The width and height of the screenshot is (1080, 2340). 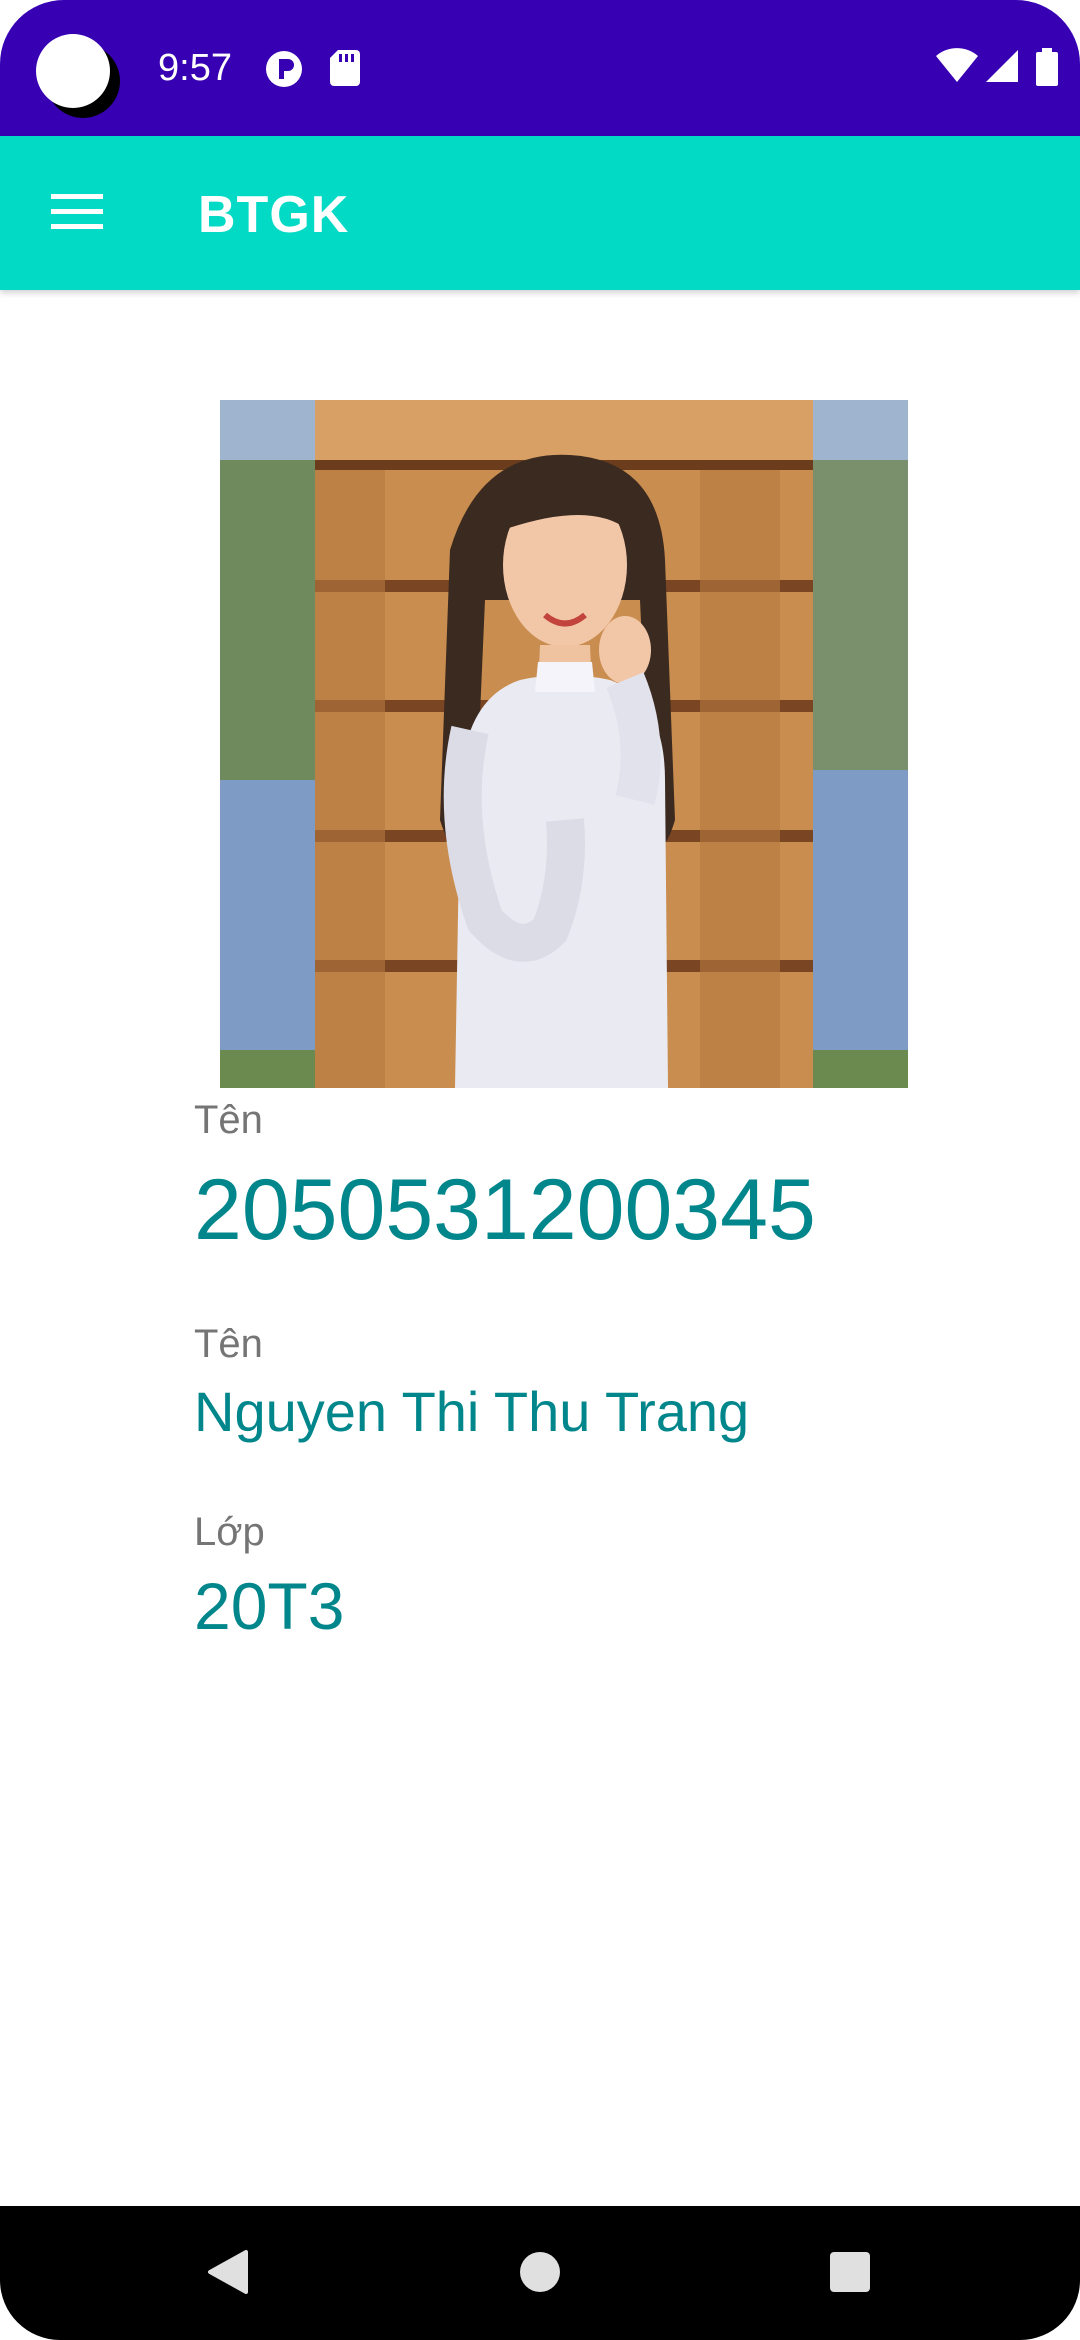 I want to click on cell-signal-icon, so click(x=1002, y=68).